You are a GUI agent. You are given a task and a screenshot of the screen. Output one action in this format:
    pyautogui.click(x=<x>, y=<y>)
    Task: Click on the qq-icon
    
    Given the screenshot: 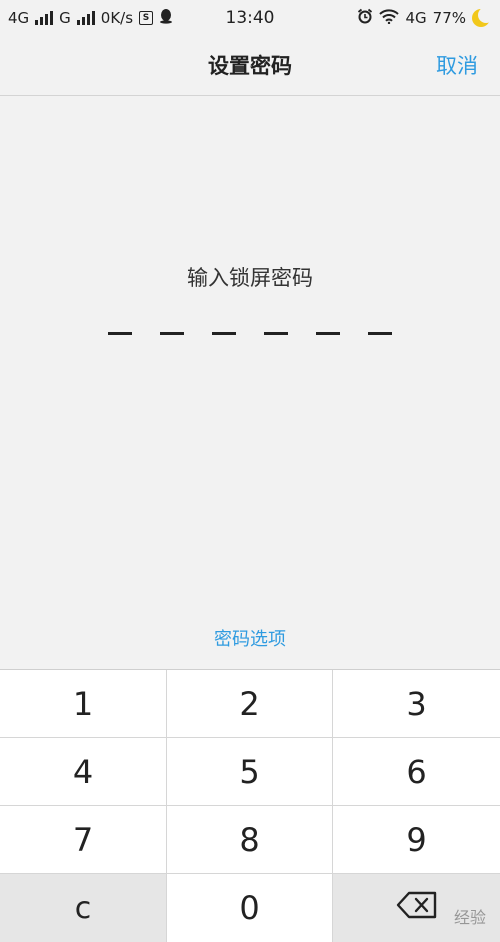 What is the action you would take?
    pyautogui.click(x=166, y=18)
    